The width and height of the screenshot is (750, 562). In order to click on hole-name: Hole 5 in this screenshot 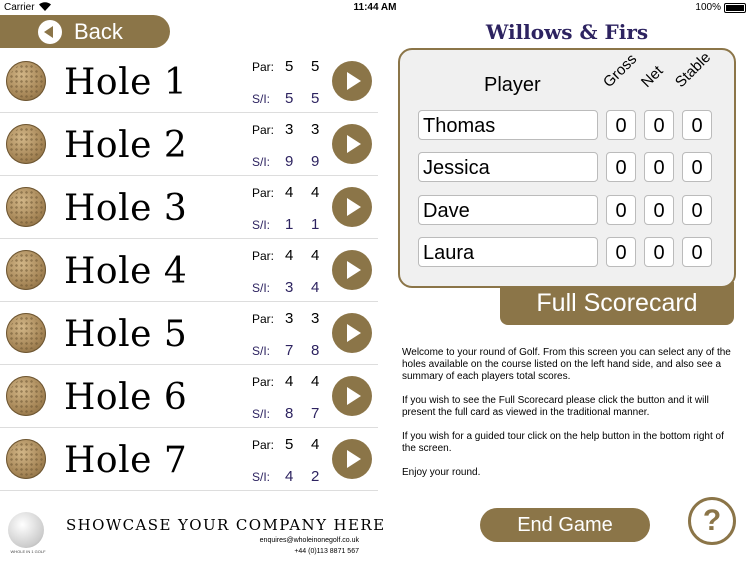, I will do `click(126, 334)`.